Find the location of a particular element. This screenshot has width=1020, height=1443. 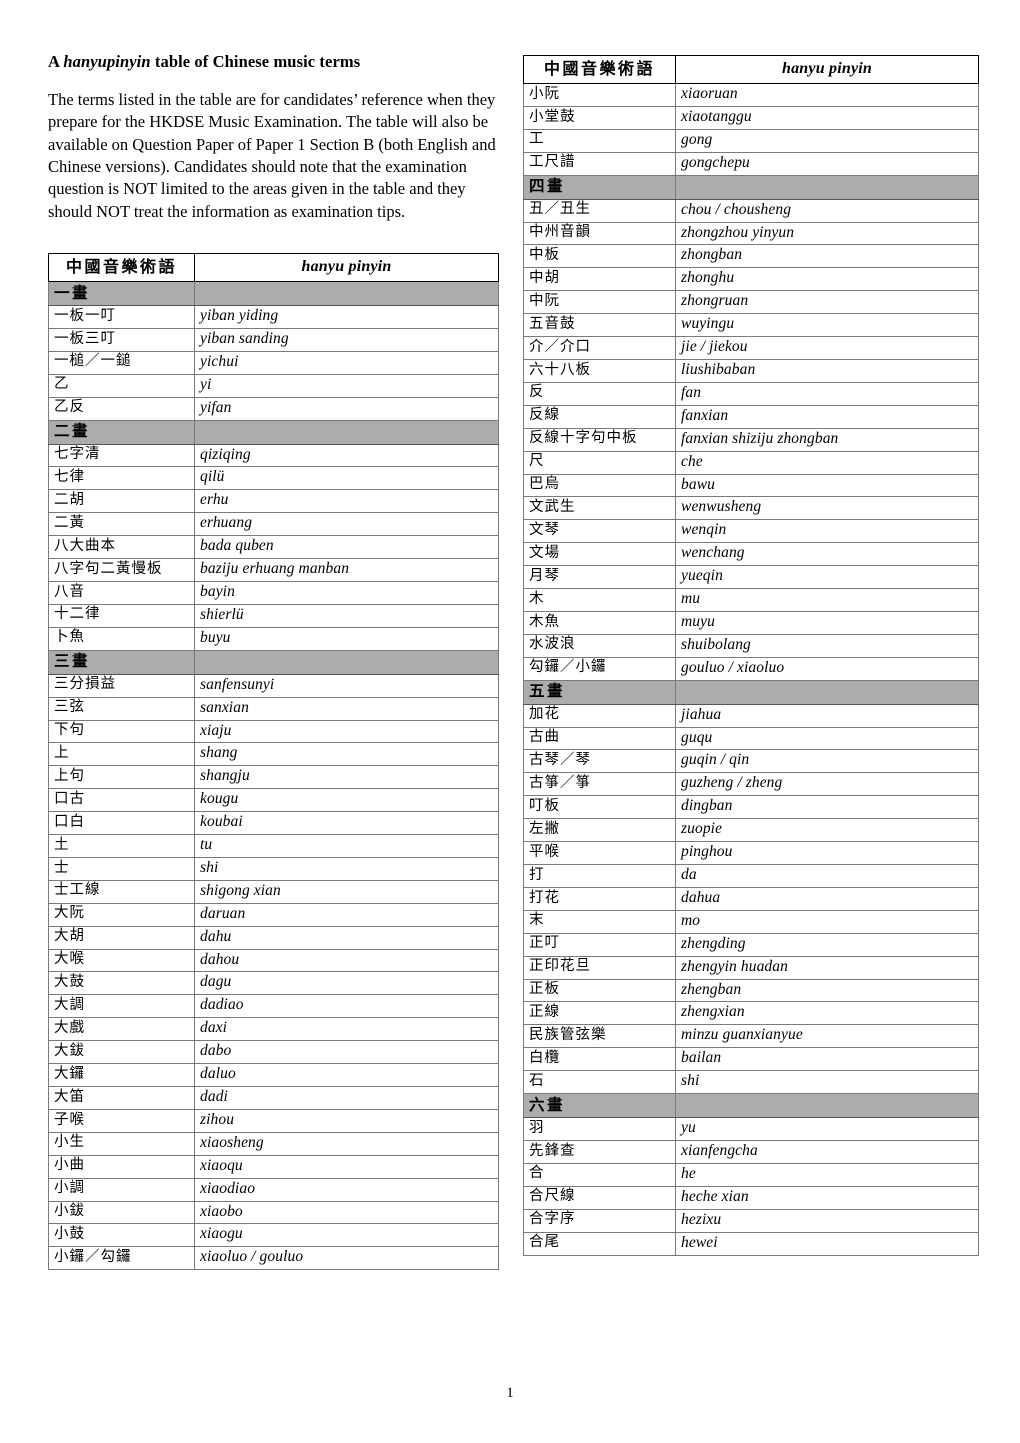

section-pinyin-blank is located at coordinates (346, 662).